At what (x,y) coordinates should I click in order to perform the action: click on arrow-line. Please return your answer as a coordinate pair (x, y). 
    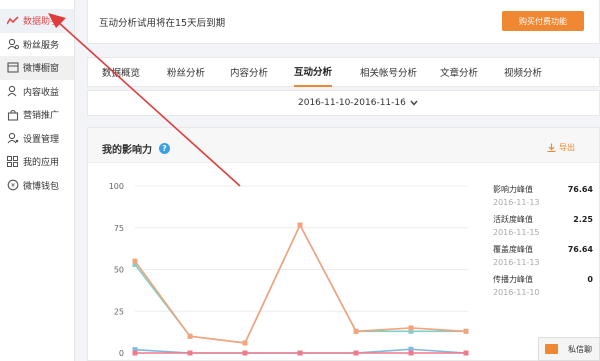
    Looking at the image, I should click on (149, 104).